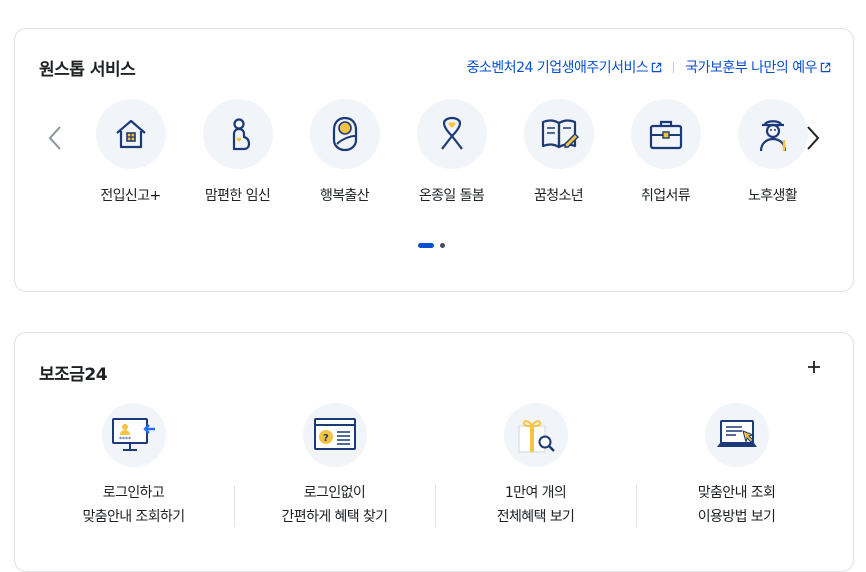 The height and width of the screenshot is (572, 866). I want to click on link-mpva: 국가보훈부 나만의 예우, so click(758, 67).